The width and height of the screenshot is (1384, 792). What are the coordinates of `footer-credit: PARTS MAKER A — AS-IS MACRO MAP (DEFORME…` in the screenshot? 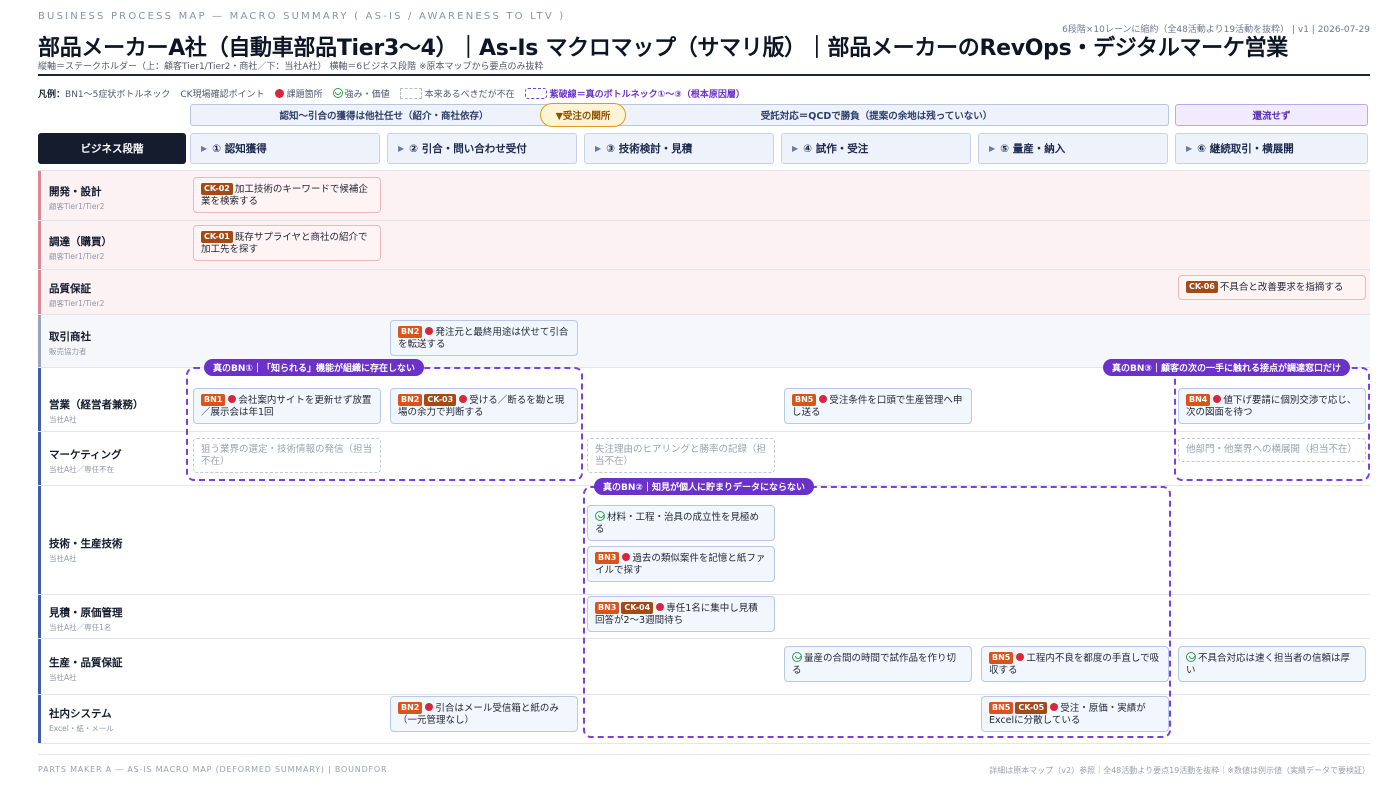 It's located at (213, 769).